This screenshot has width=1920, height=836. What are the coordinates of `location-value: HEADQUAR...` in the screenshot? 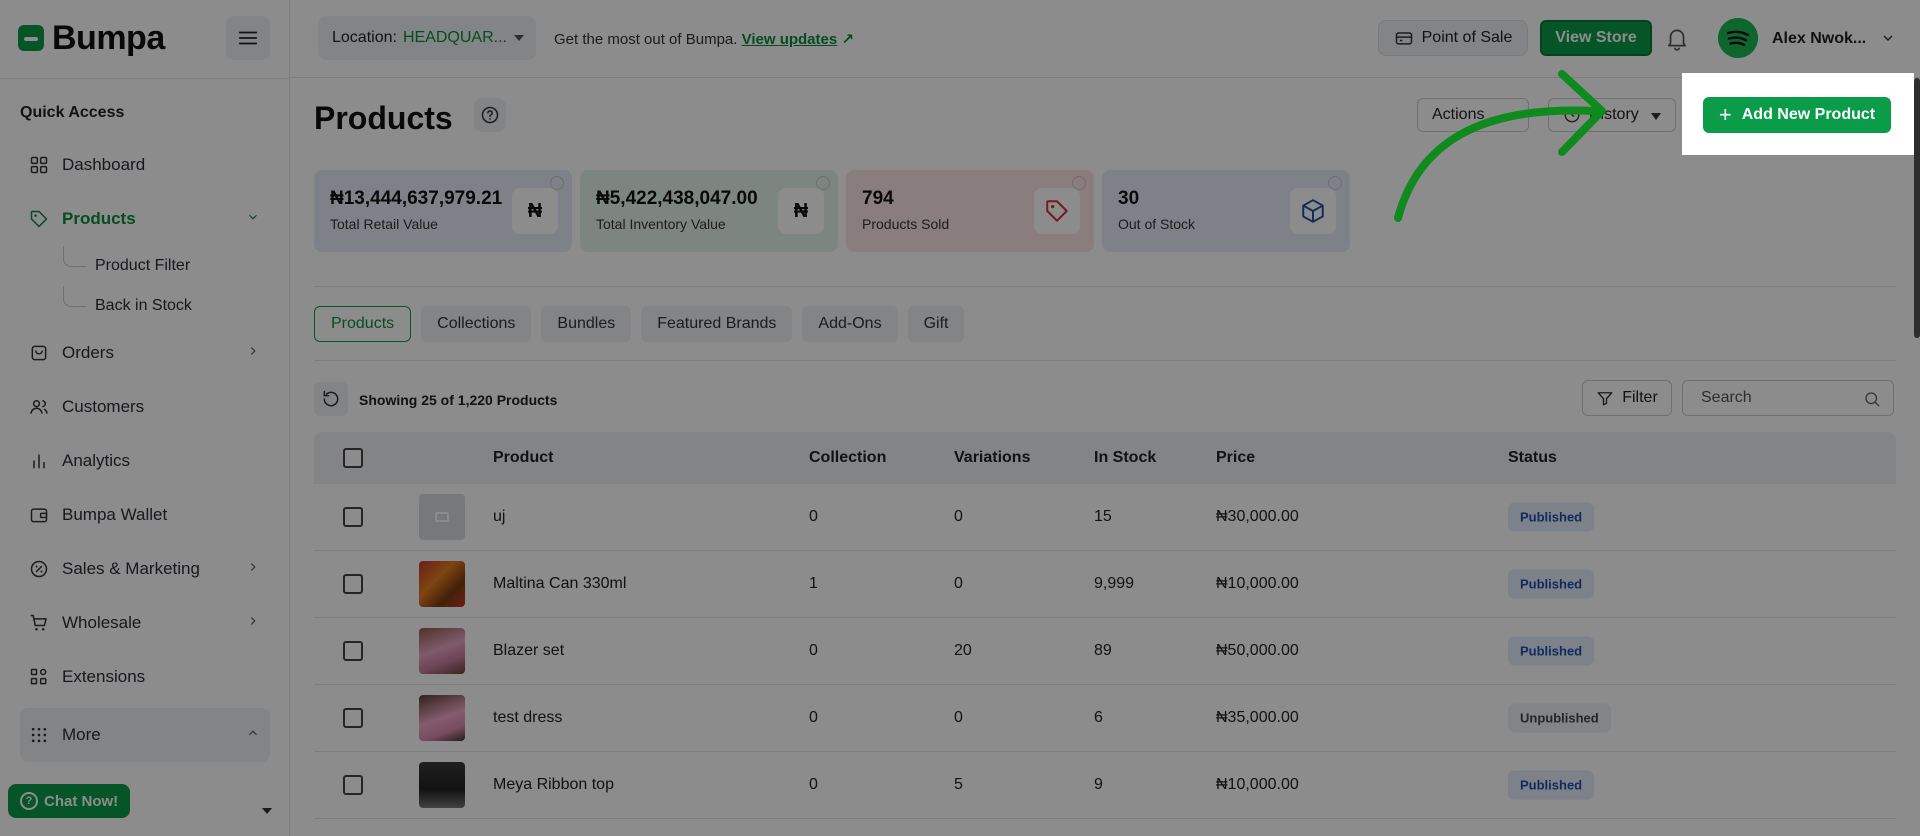 It's located at (454, 37).